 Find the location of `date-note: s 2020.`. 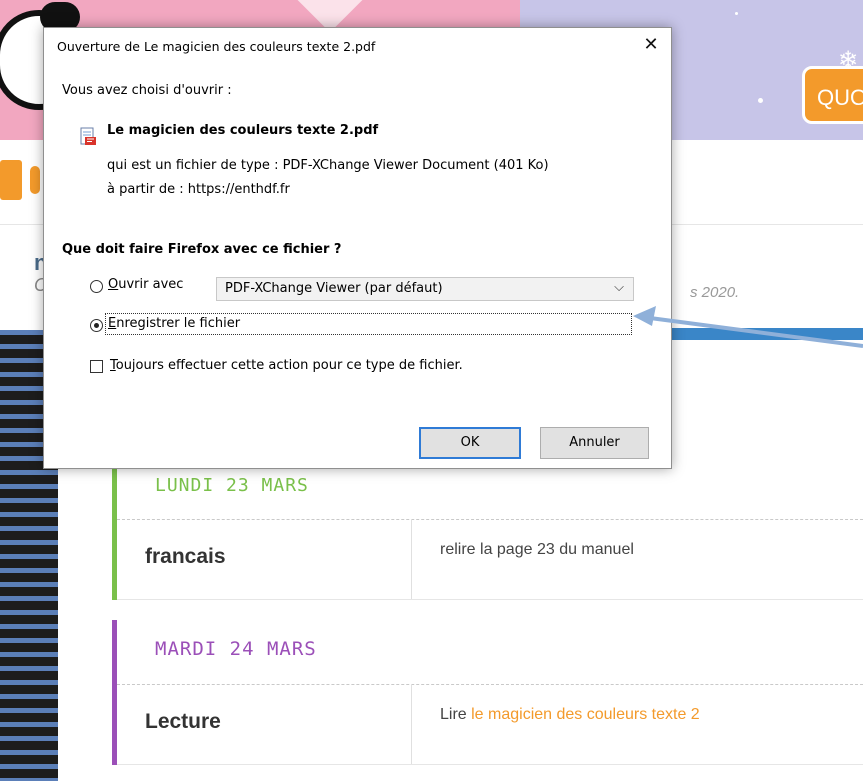

date-note: s 2020. is located at coordinates (715, 292).